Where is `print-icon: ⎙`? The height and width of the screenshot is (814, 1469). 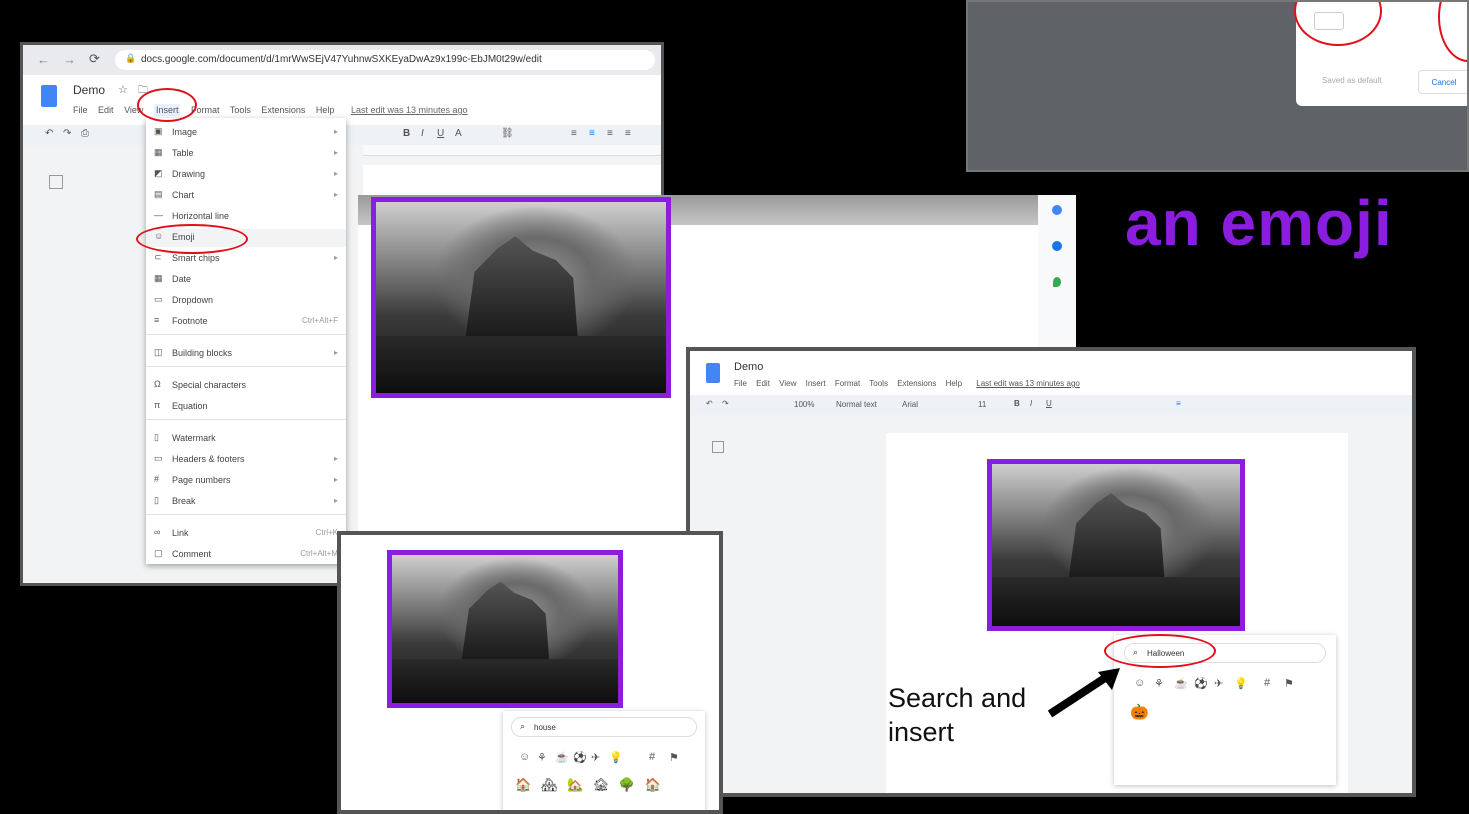 print-icon: ⎙ is located at coordinates (85, 133).